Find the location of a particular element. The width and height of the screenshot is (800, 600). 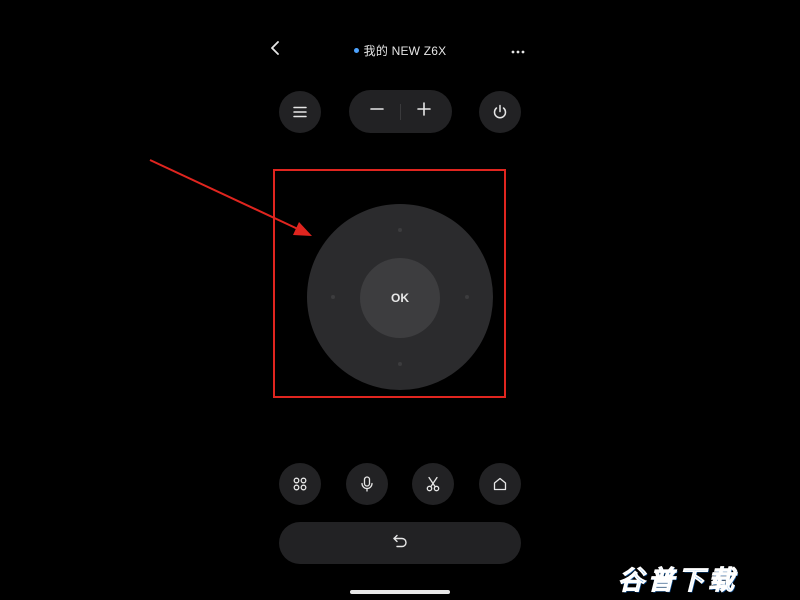

apps-button is located at coordinates (300, 484).